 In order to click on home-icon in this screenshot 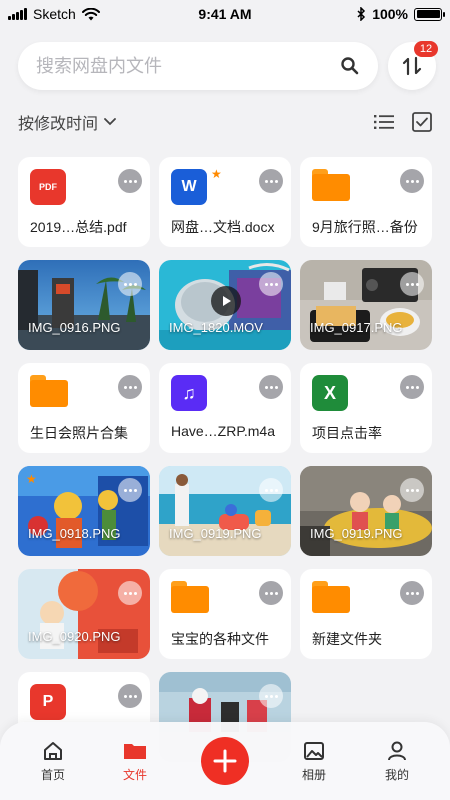, I will do `click(53, 751)`.